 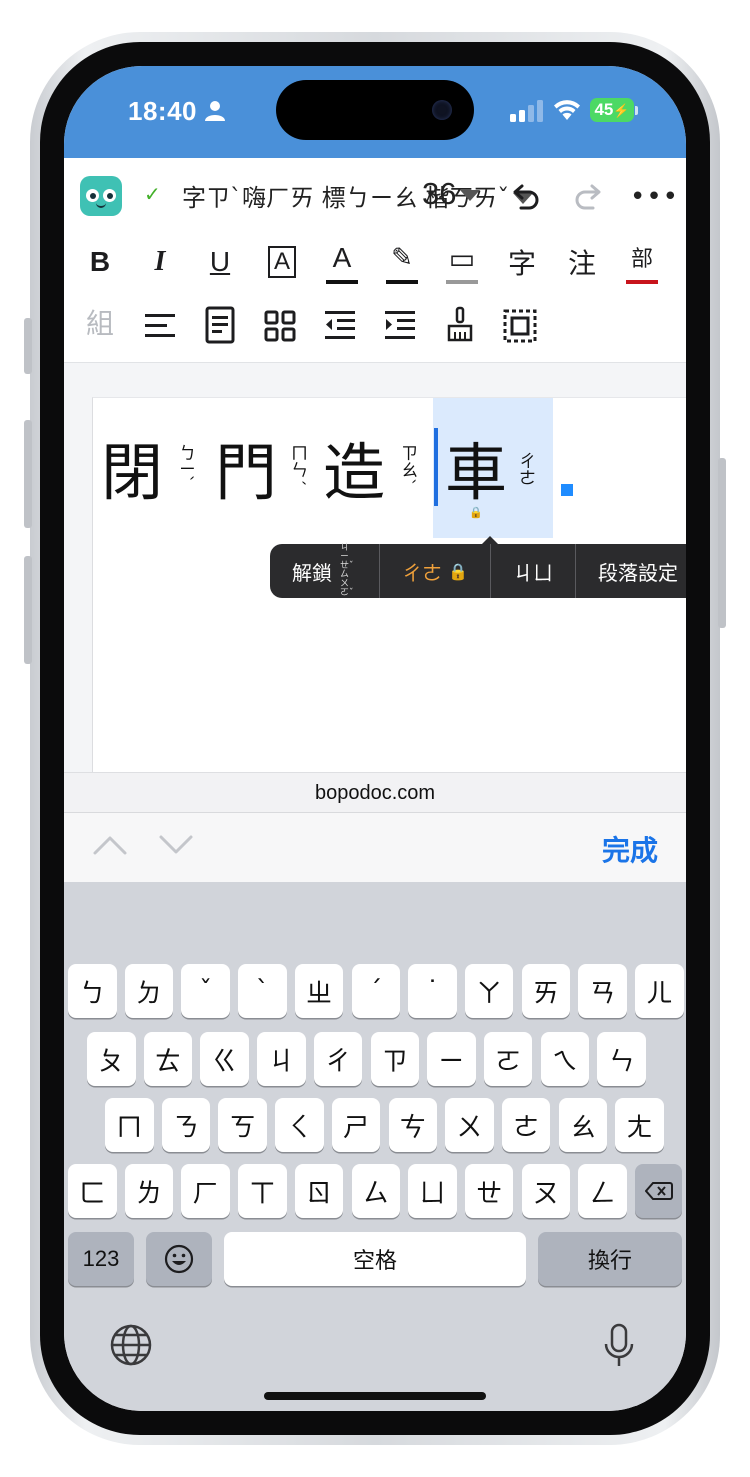 What do you see at coordinates (375, 991) in the screenshot?
I see `key: ˊ` at bounding box center [375, 991].